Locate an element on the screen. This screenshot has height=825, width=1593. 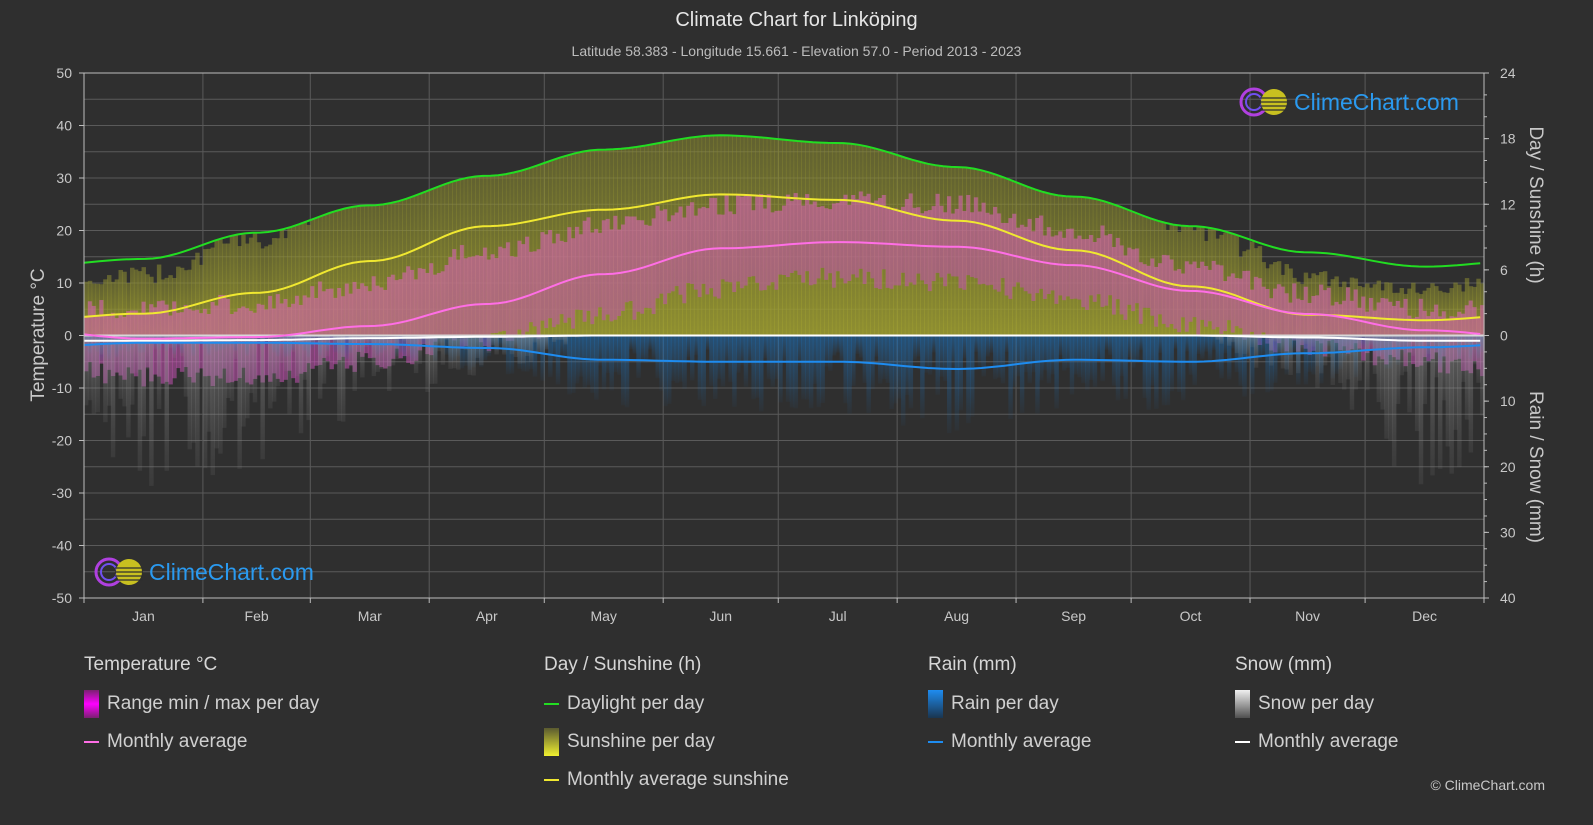
right-tick-label: 40 is located at coordinates (1508, 598).